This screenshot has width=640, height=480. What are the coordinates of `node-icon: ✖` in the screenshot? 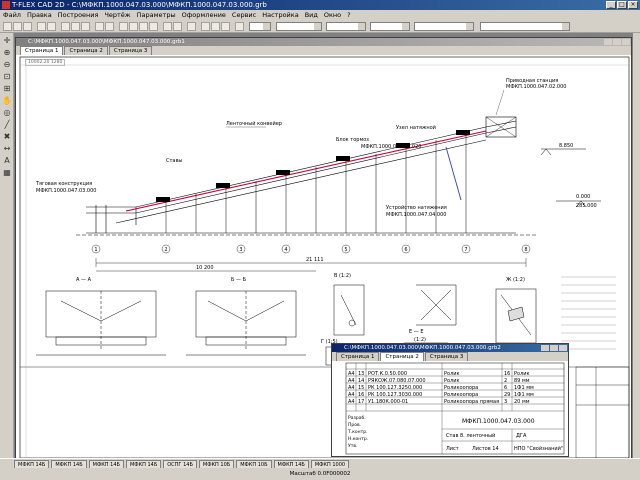 It's located at (7, 137).